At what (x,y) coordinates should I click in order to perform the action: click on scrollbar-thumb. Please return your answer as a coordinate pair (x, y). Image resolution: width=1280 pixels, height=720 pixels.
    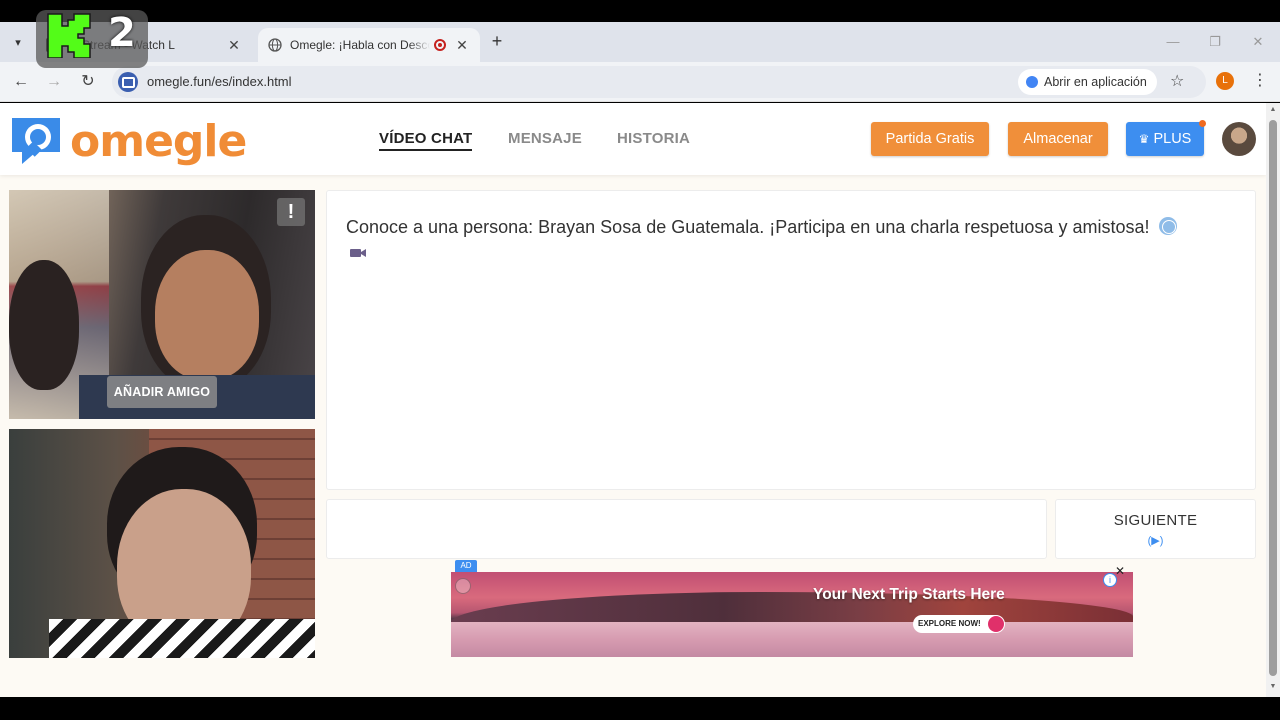
    Looking at the image, I should click on (1273, 398).